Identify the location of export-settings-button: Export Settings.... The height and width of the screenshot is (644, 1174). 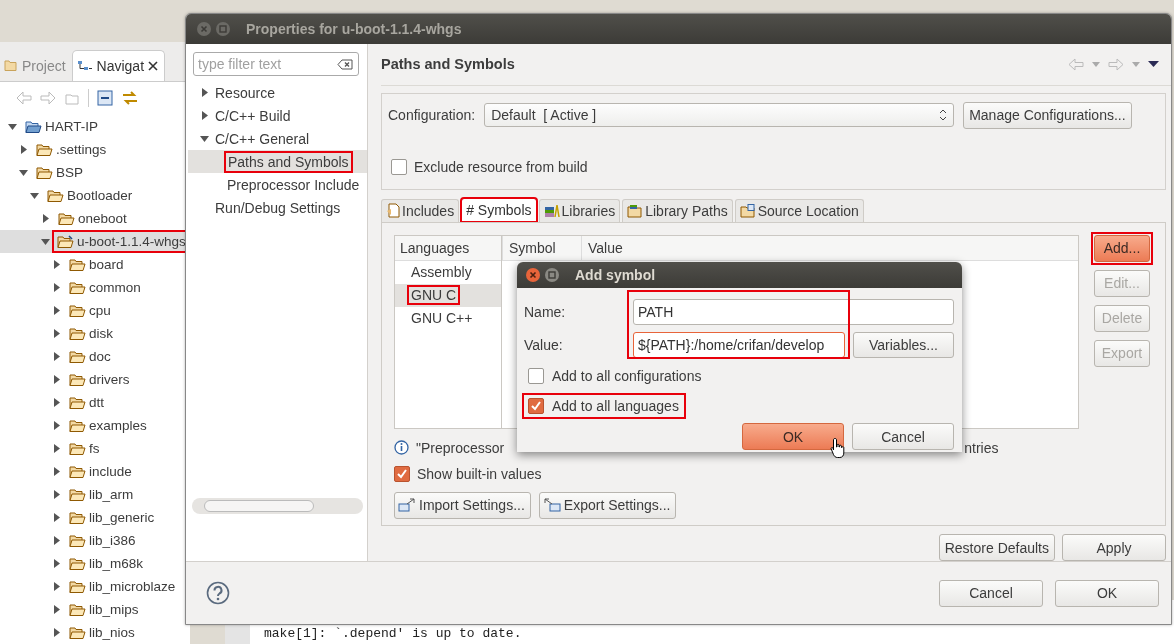
(607, 505).